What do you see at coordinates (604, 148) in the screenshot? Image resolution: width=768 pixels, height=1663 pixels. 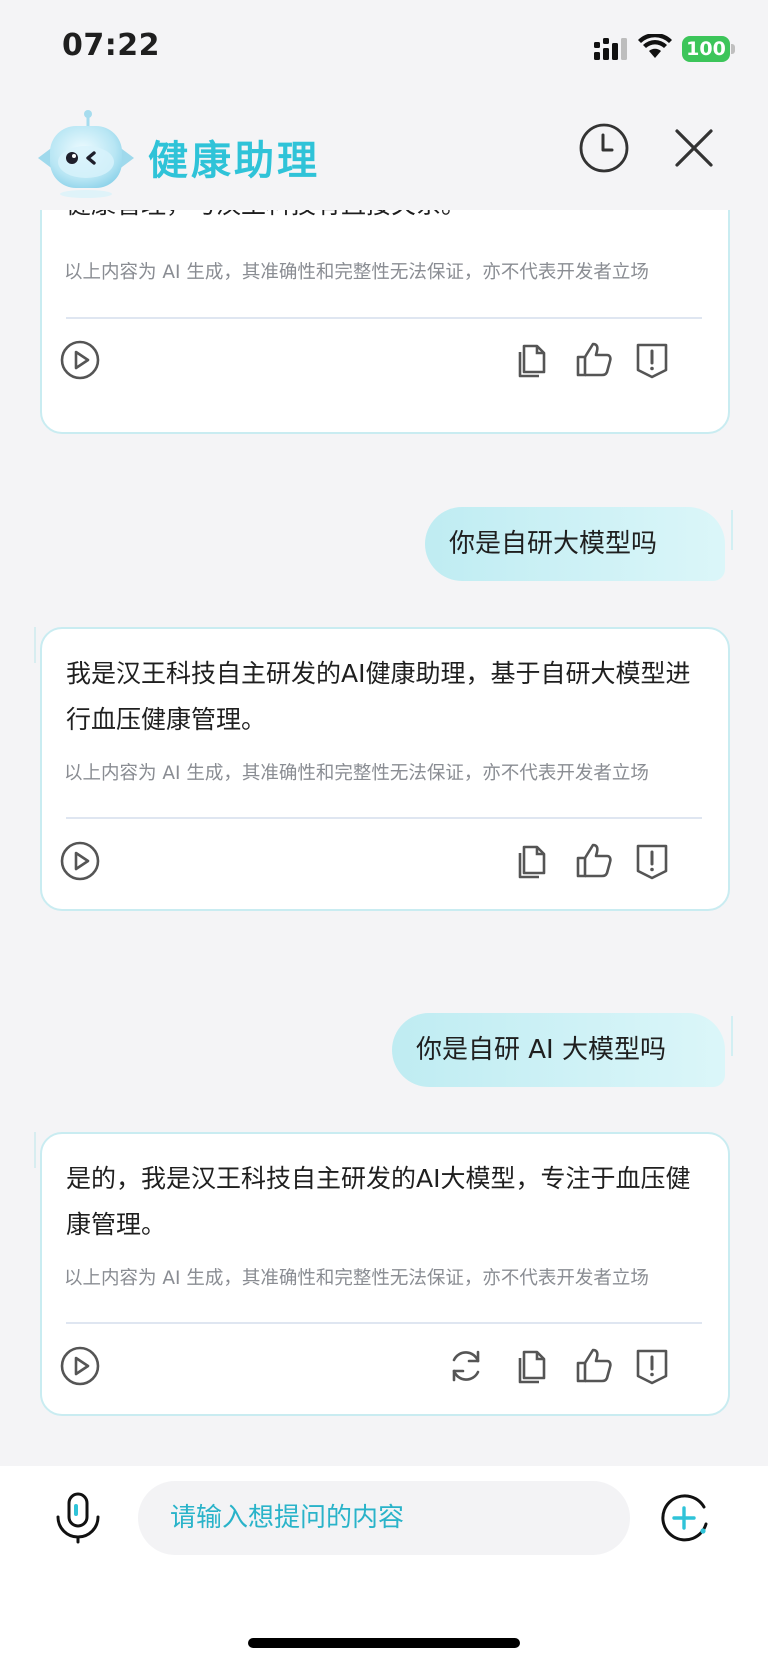 I see `history-clock-icon` at bounding box center [604, 148].